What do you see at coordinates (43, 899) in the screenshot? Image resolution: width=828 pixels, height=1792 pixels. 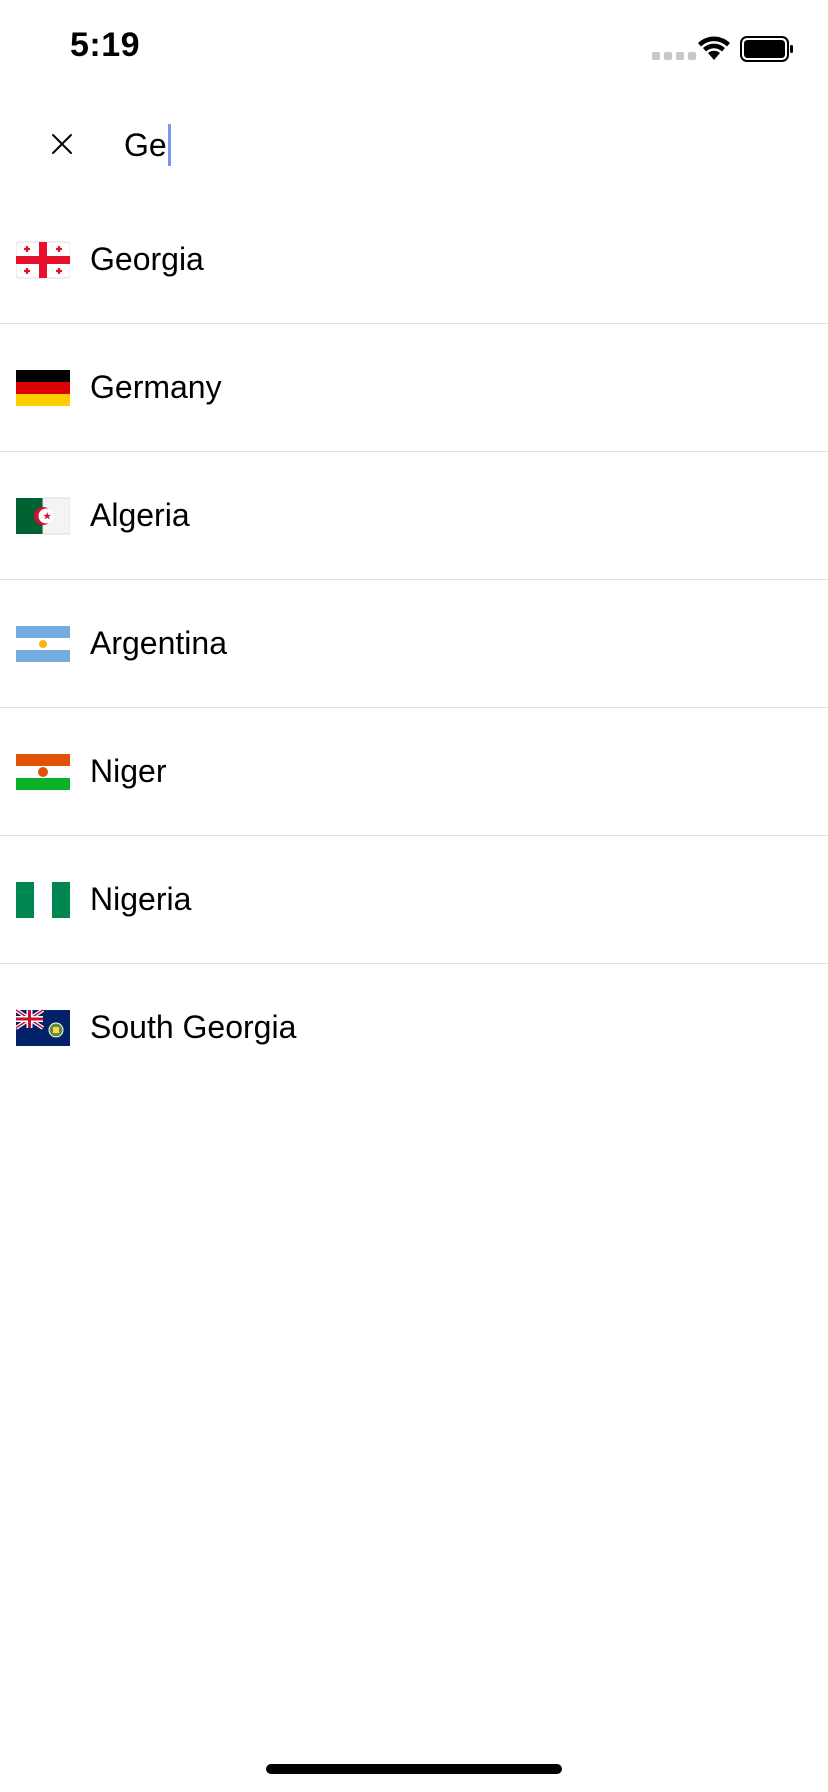 I see `nigeria-flag-icon` at bounding box center [43, 899].